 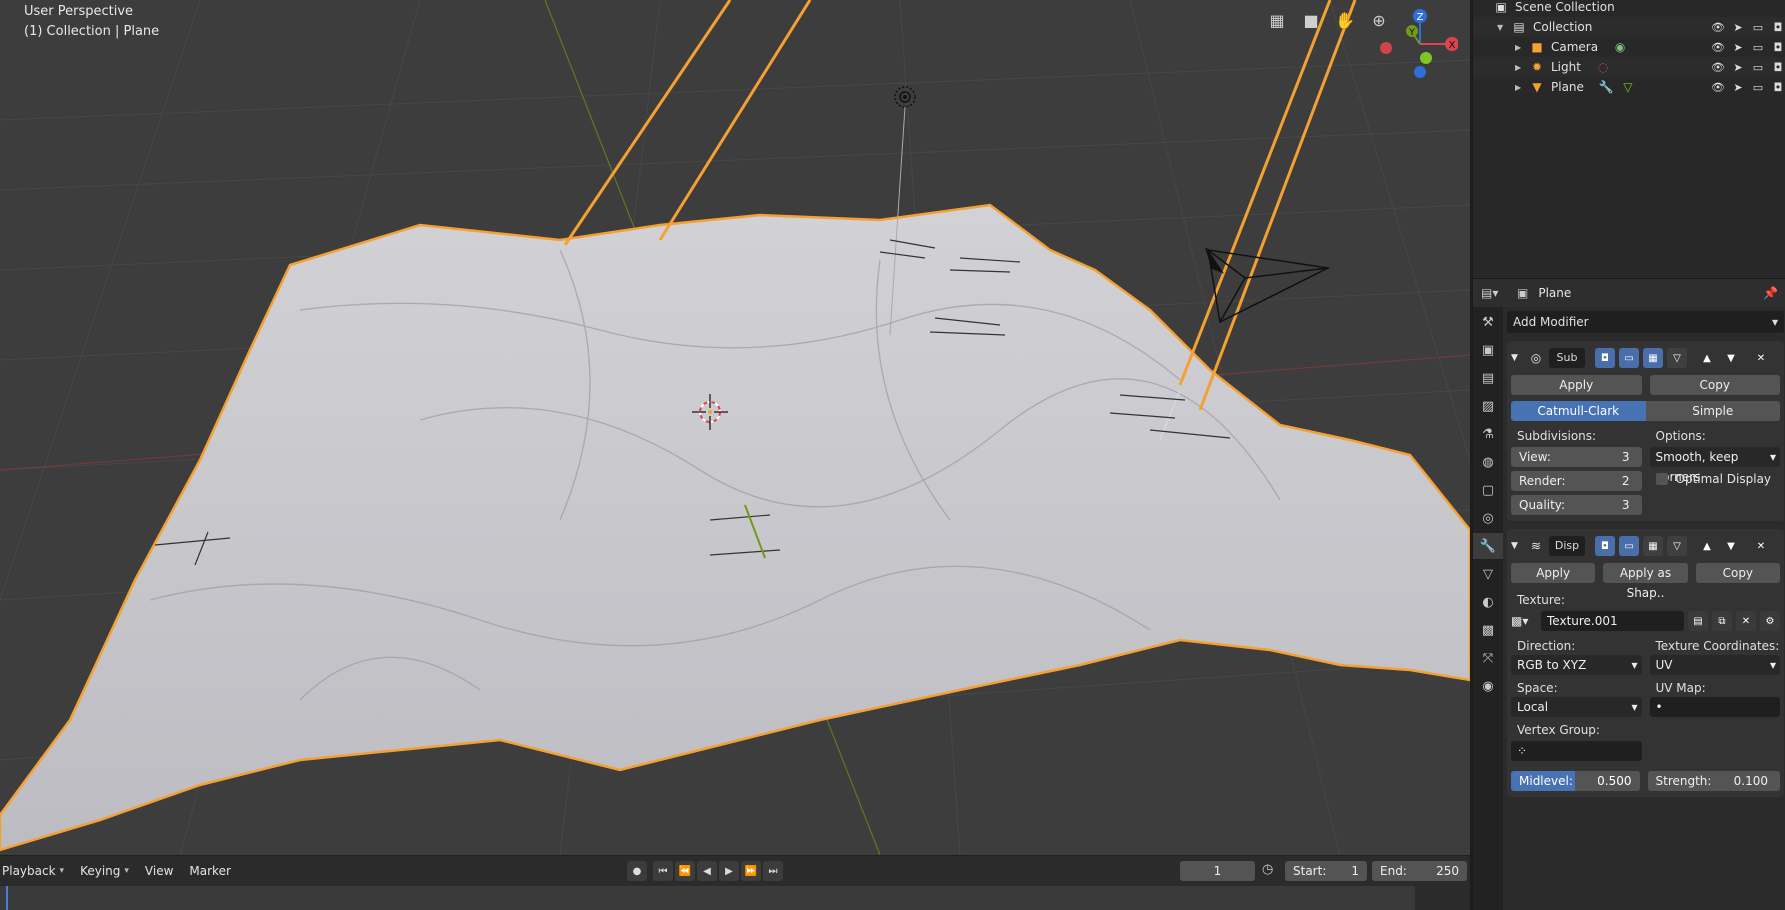 I want to click on mesh-data-icon: ▽, so click(x=1628, y=87).